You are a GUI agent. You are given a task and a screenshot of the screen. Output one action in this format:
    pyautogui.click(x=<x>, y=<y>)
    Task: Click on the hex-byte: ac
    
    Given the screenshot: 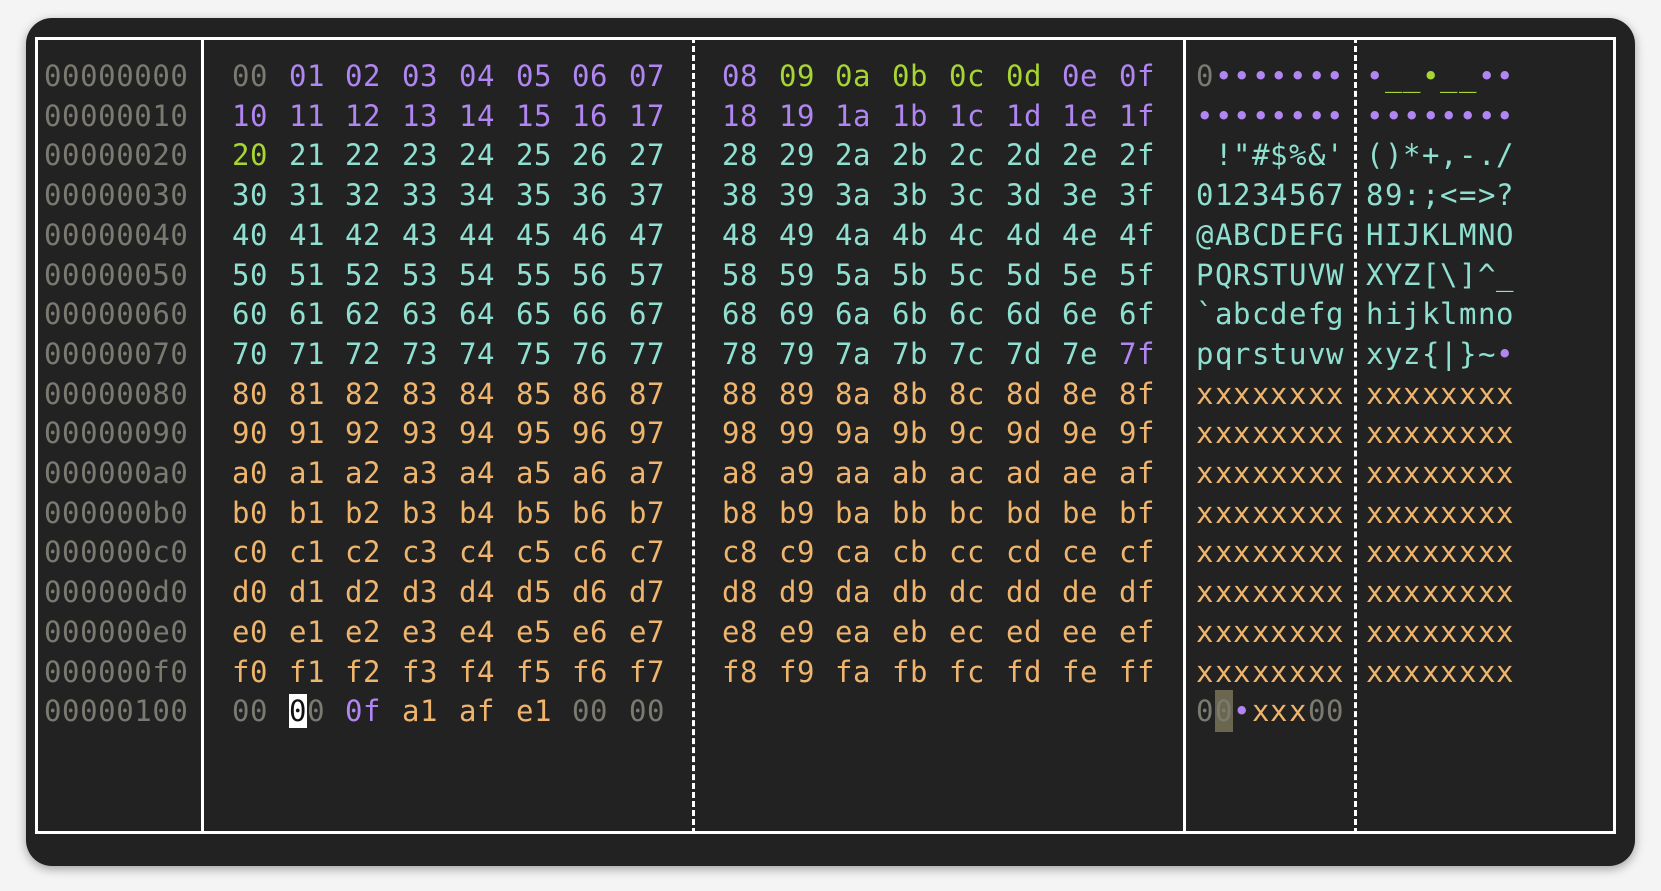 What is the action you would take?
    pyautogui.click(x=967, y=473)
    